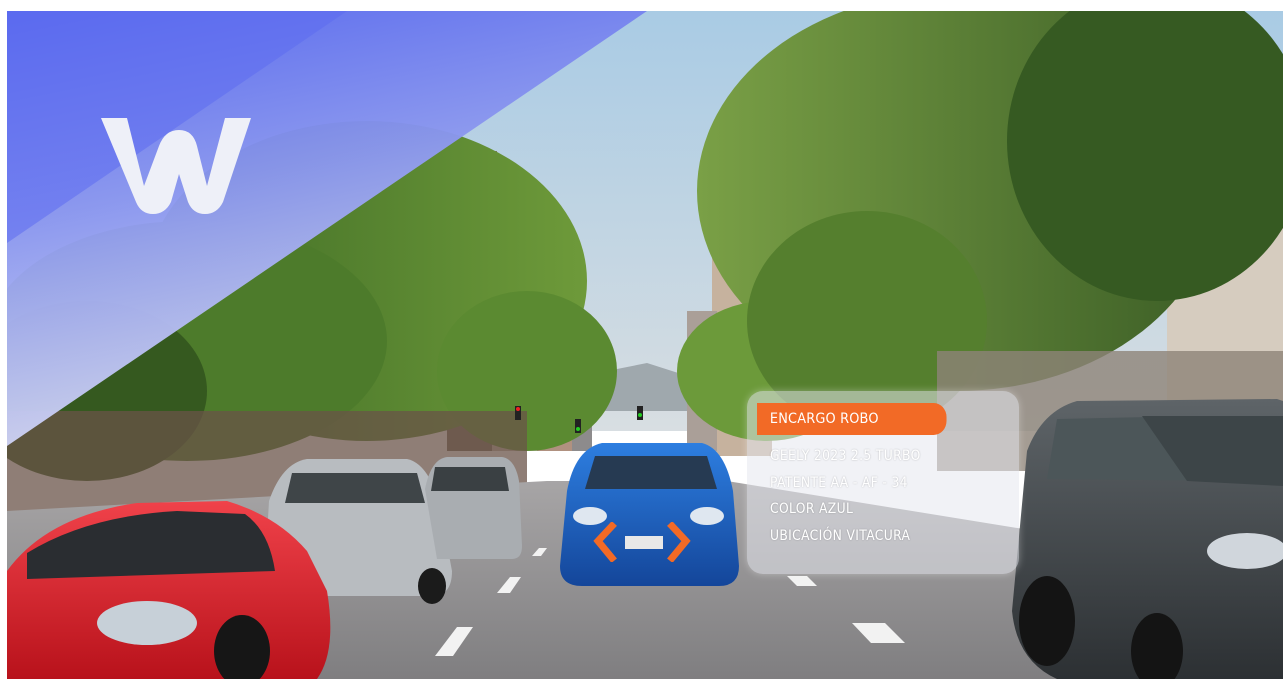 The height and width of the screenshot is (681, 1287). Describe the element at coordinates (845, 456) in the screenshot. I see `vehicle-model: GEELY 2023 2.5 TURBO` at that location.